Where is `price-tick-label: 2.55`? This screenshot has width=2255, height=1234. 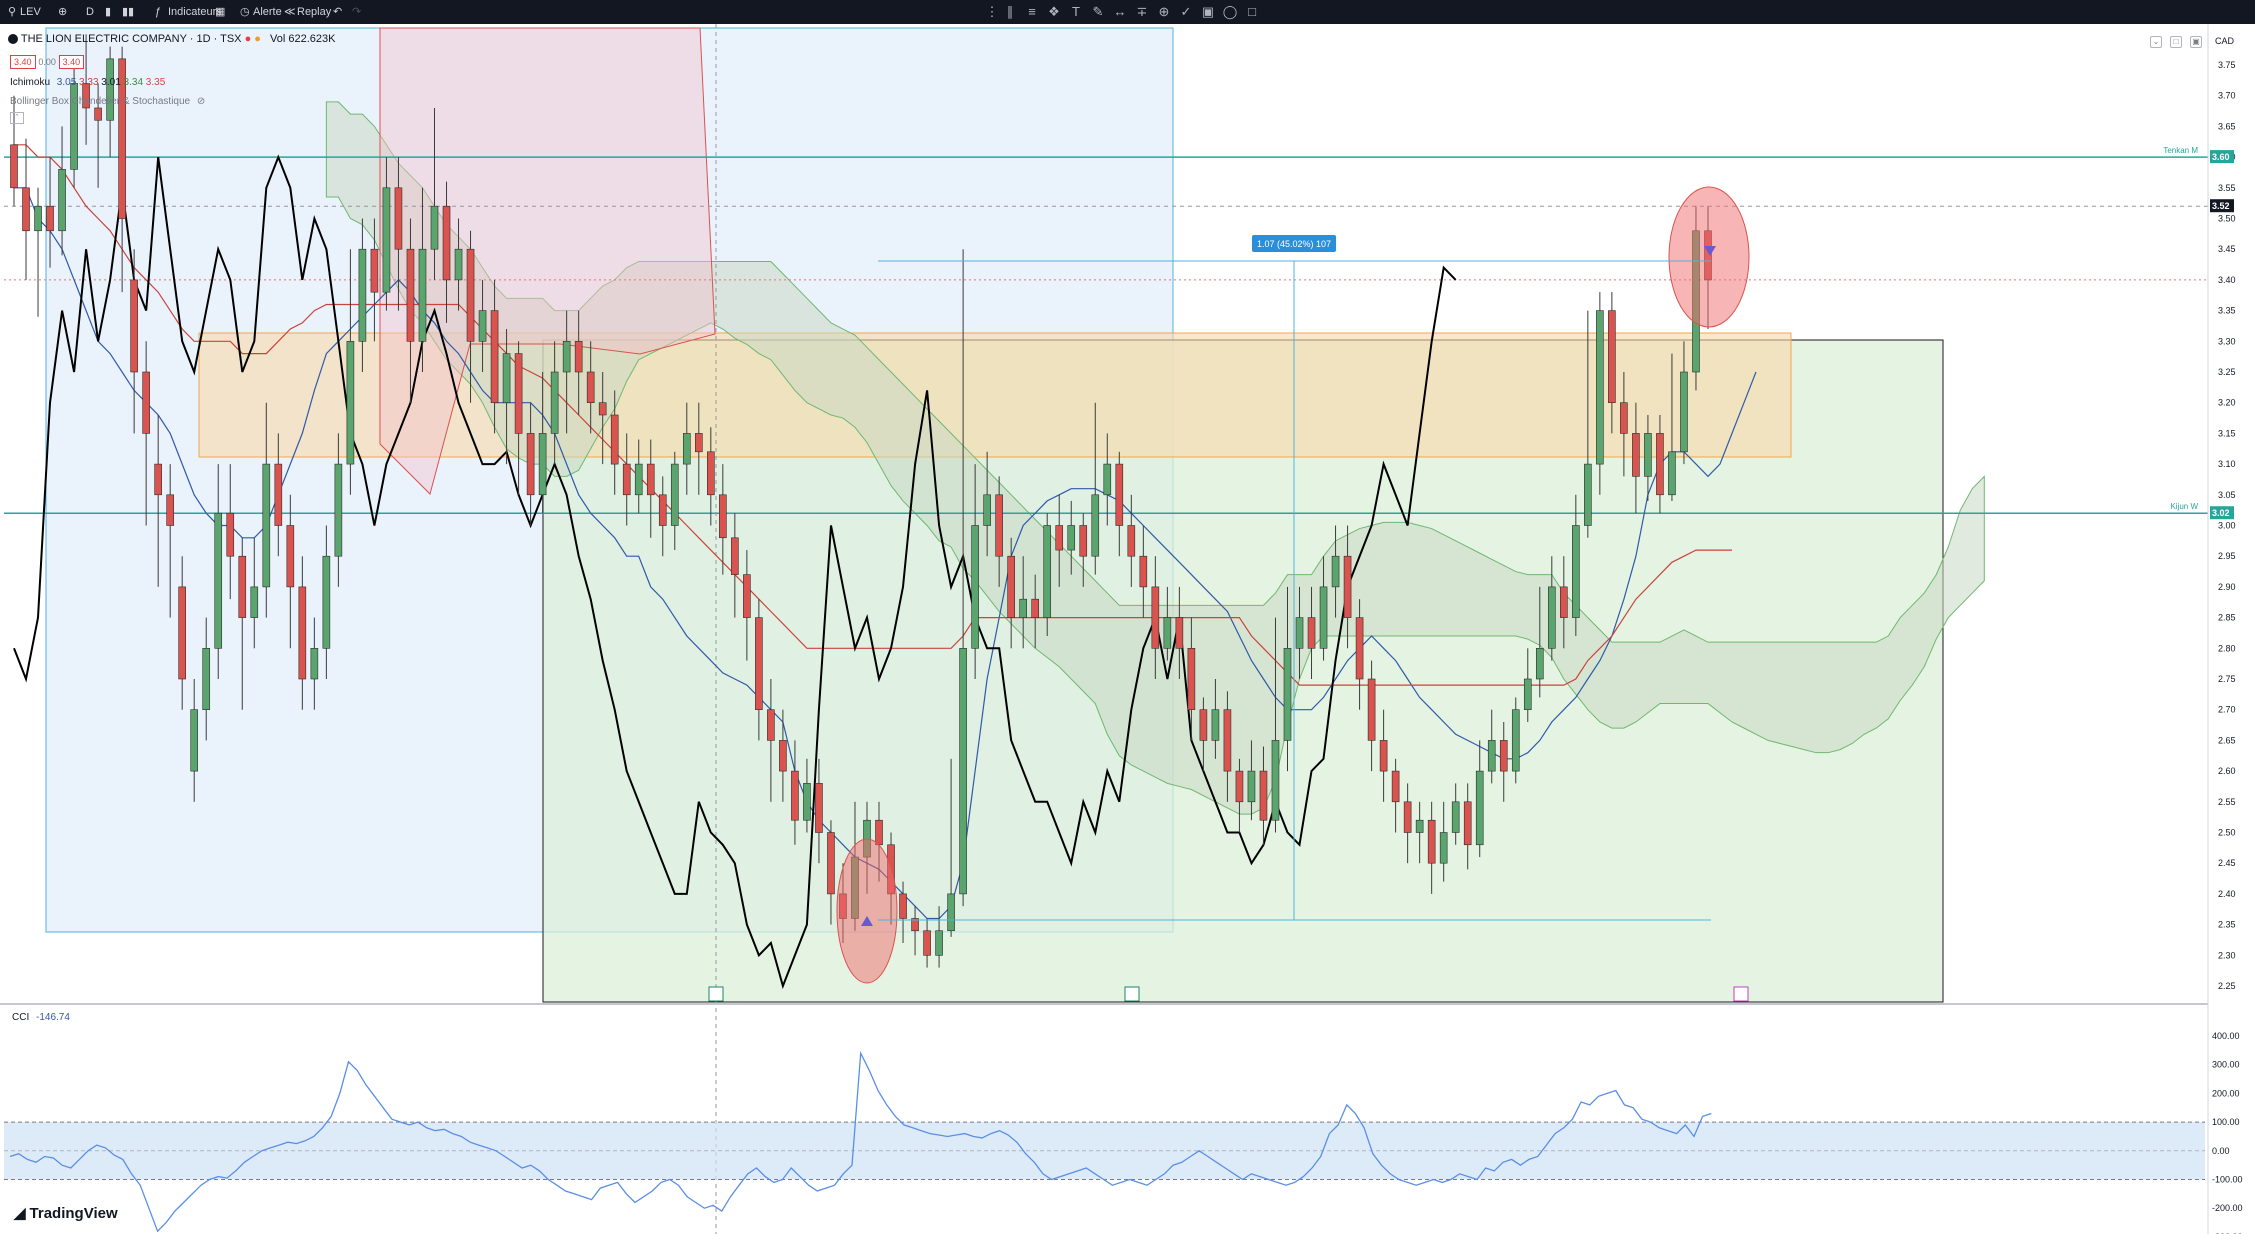
price-tick-label: 2.55 is located at coordinates (2227, 802).